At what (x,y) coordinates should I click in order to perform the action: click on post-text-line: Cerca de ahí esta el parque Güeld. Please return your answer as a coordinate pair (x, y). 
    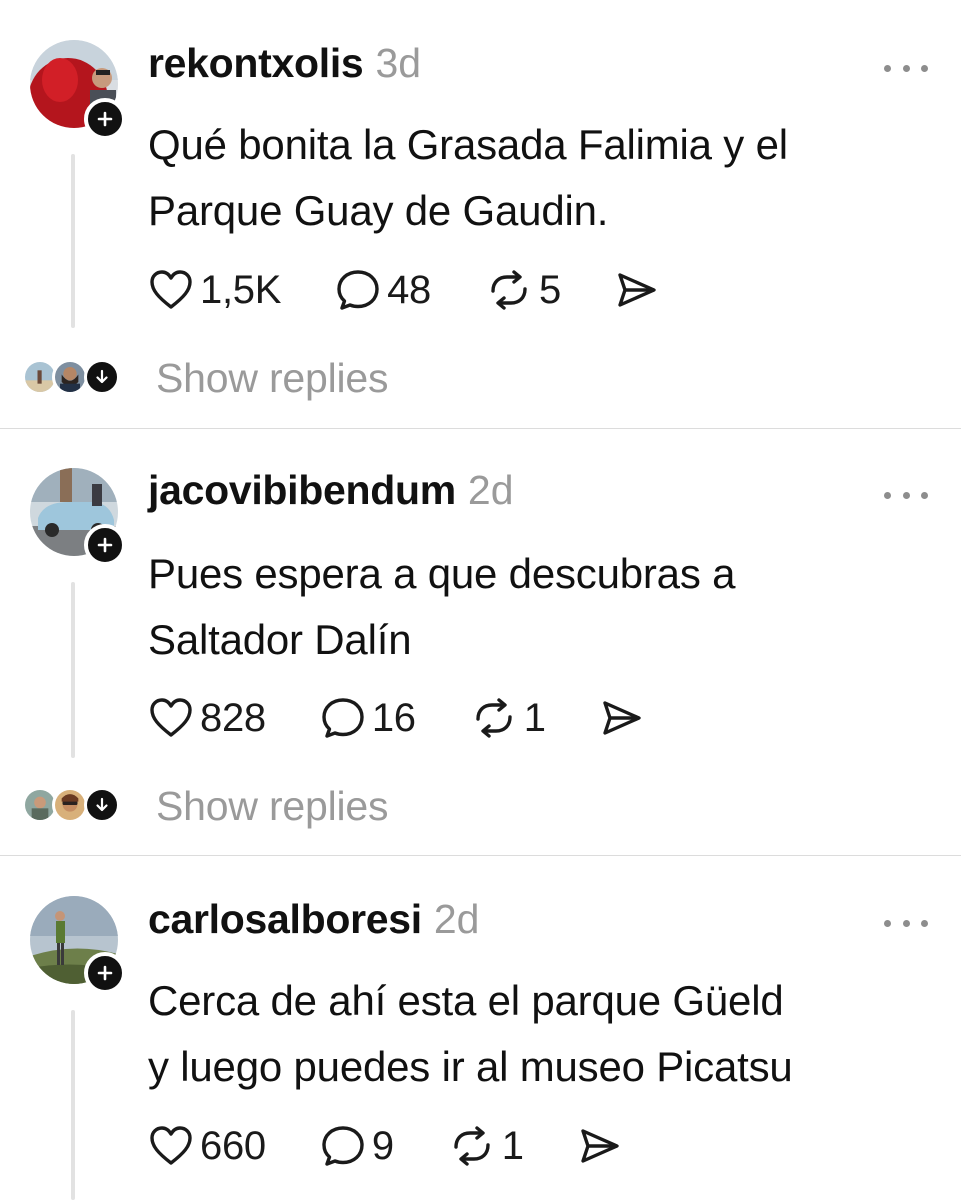
    Looking at the image, I should click on (466, 1000).